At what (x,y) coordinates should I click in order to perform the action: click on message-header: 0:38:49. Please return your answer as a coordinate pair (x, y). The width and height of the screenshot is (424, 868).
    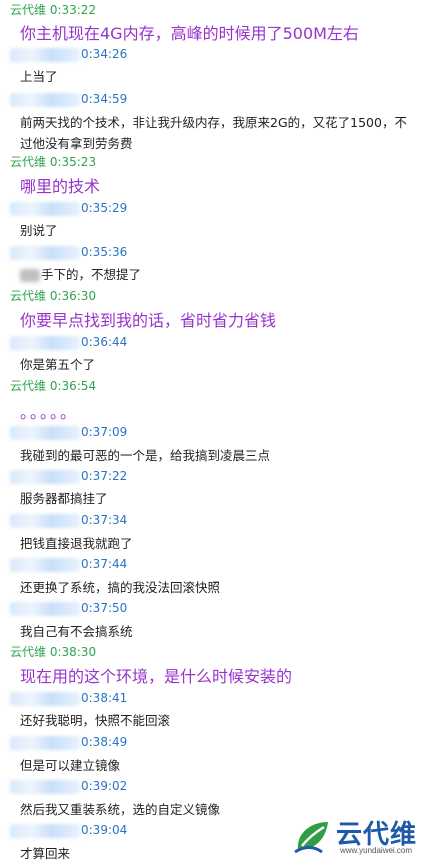
    Looking at the image, I should click on (68, 742).